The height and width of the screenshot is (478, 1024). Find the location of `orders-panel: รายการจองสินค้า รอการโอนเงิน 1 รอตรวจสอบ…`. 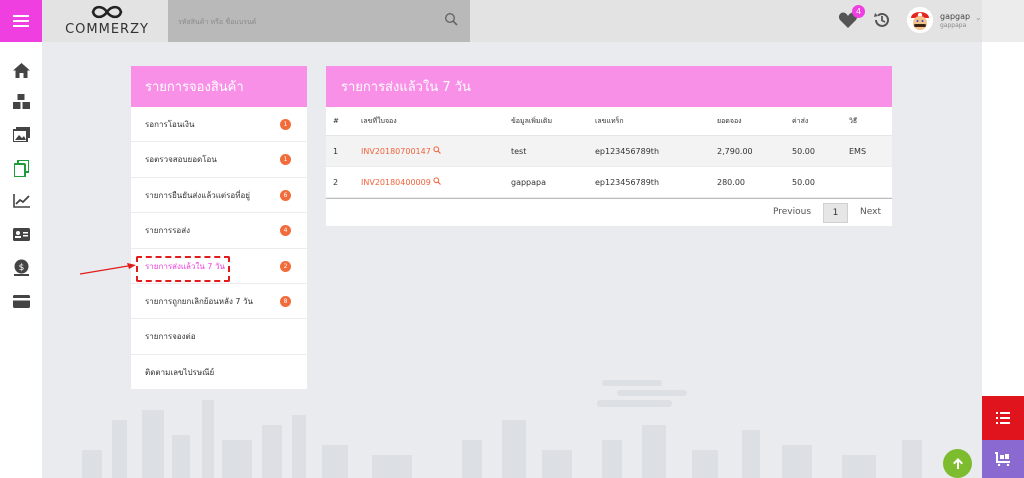

orders-panel: รายการจองสินค้า รอการโอนเงิน 1 รอตรวจสอบ… is located at coordinates (219, 228).